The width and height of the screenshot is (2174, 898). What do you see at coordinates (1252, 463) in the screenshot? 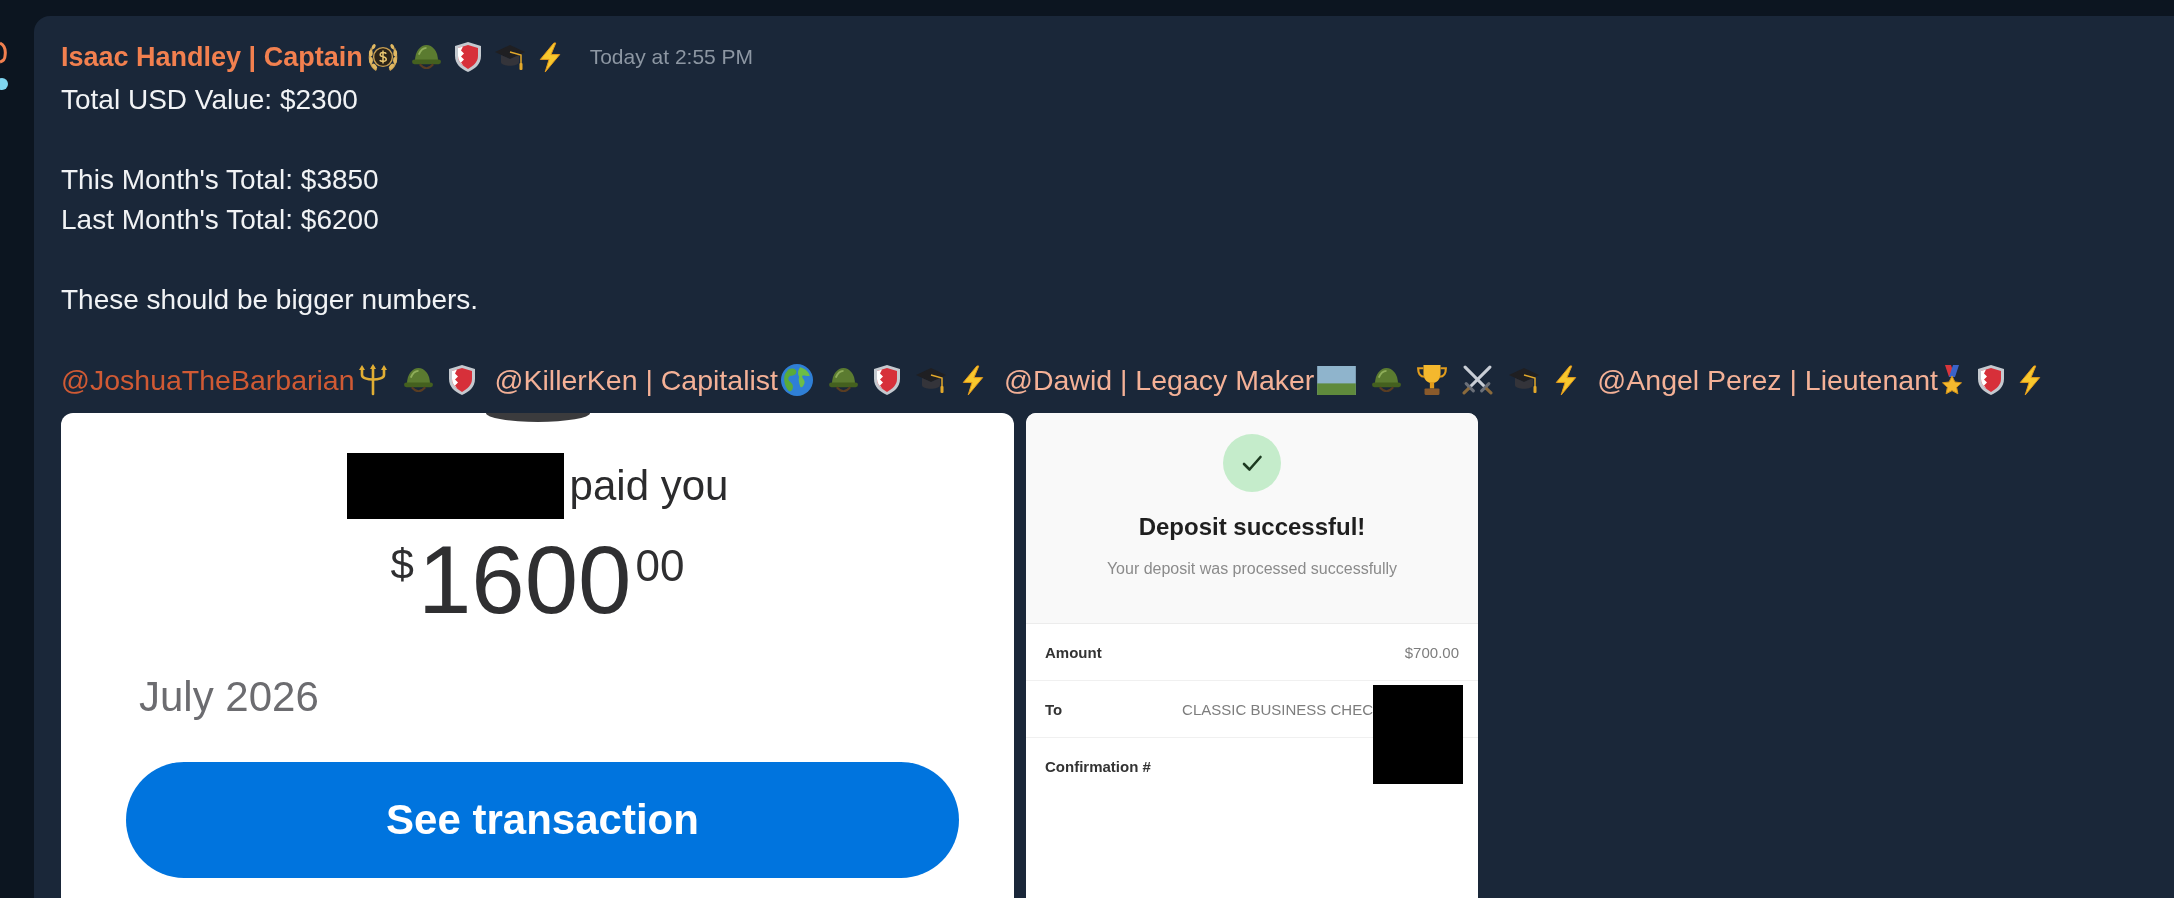
I see `check-icon` at bounding box center [1252, 463].